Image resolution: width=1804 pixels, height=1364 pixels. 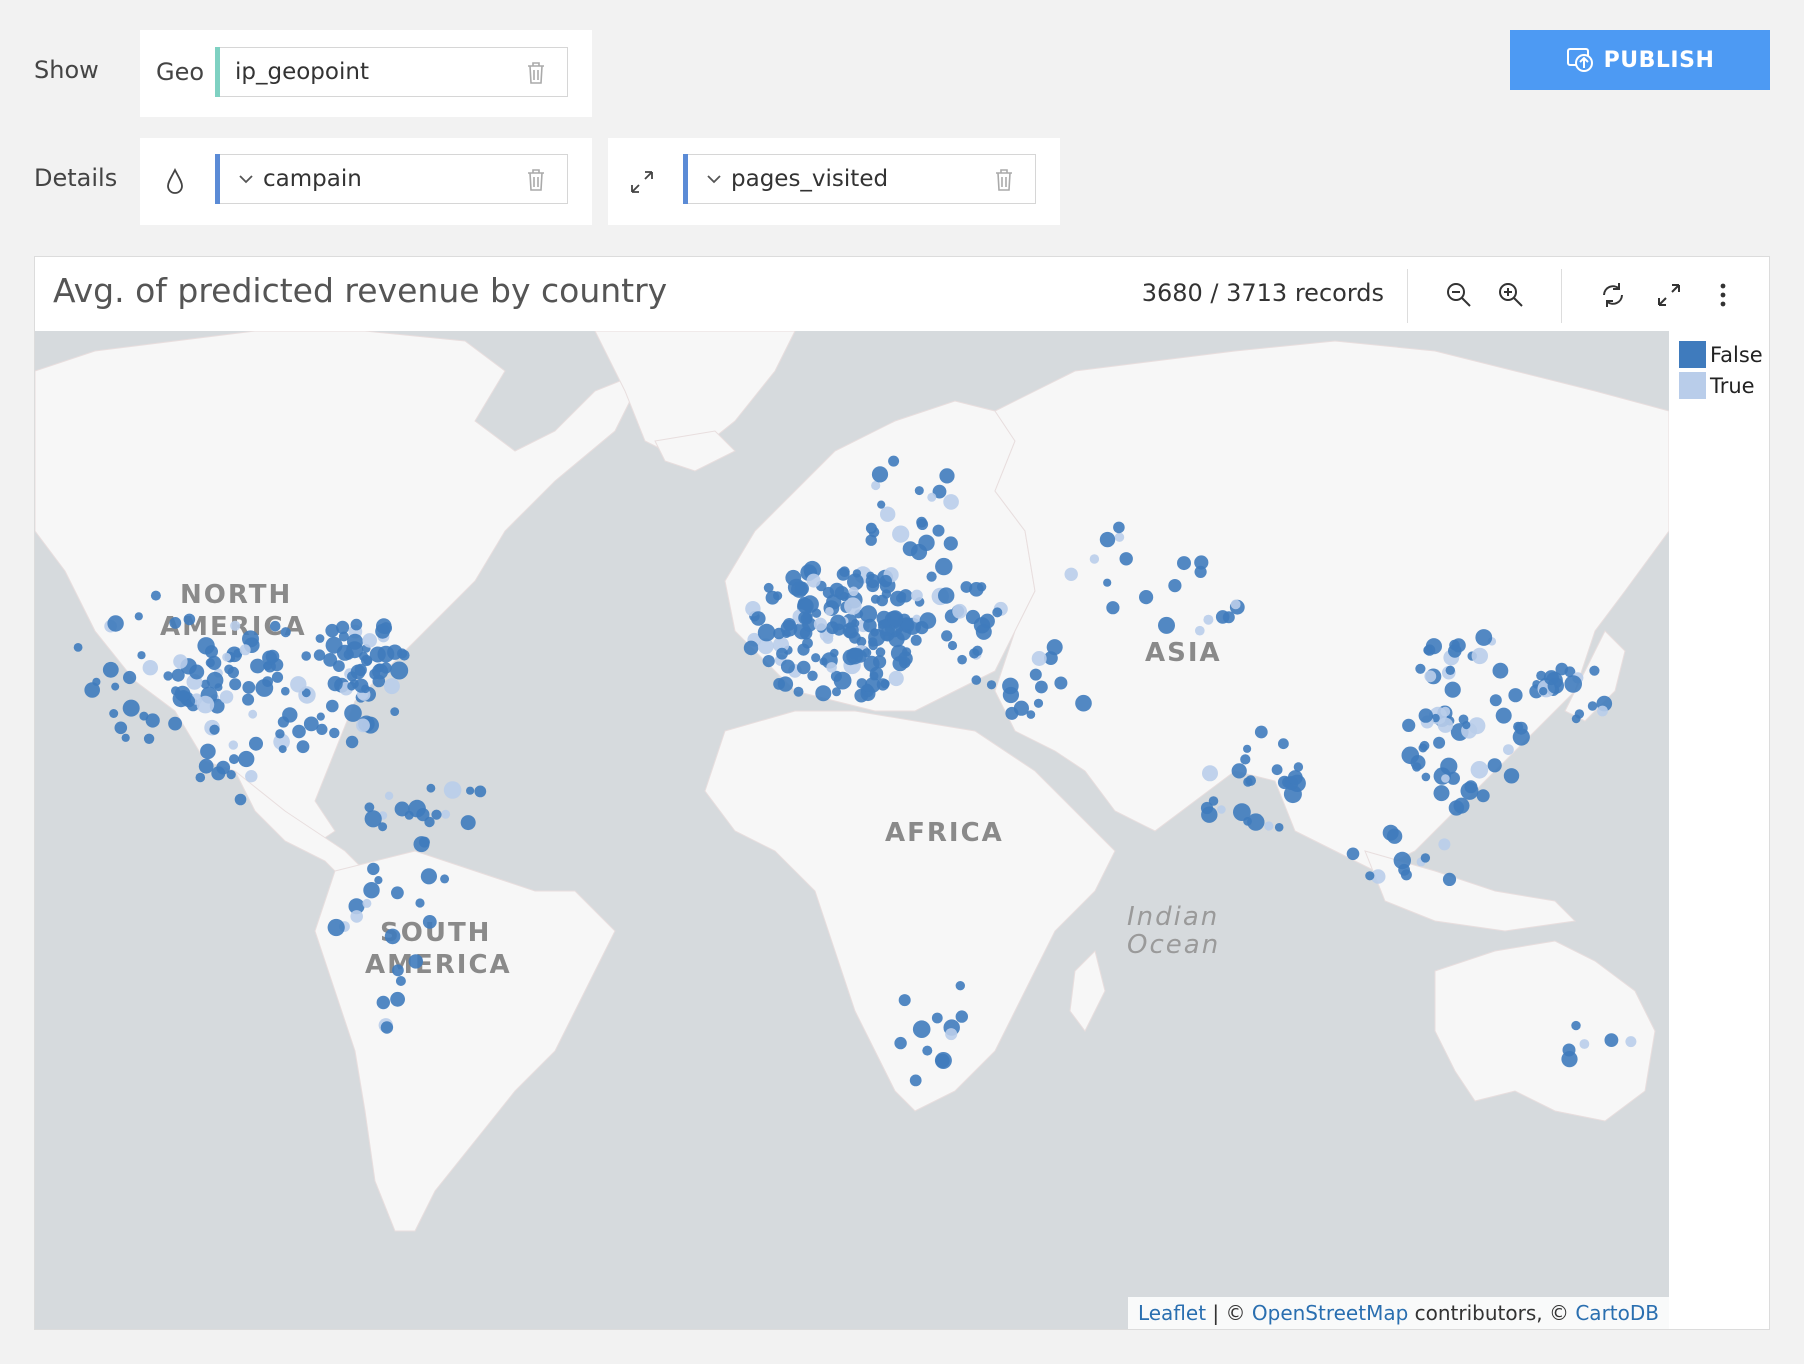 I want to click on zoom-in-button, so click(x=1511, y=295).